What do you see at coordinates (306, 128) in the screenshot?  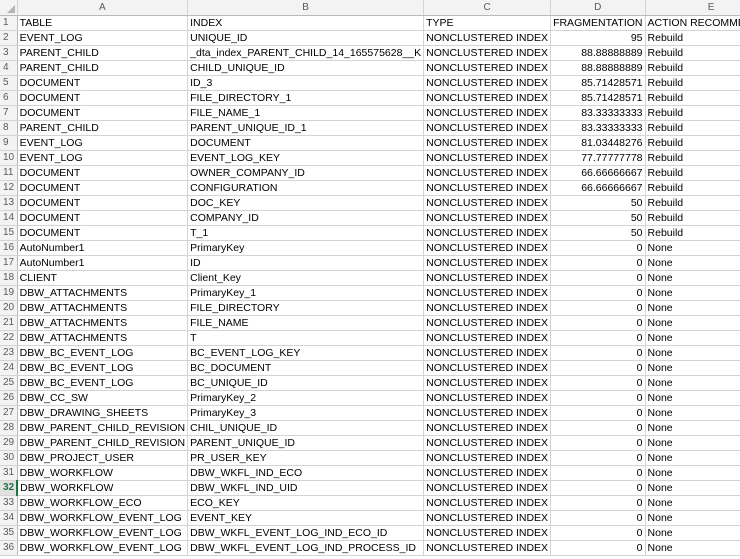 I see `cell-index: PARENT_UNIQUE_ID_1` at bounding box center [306, 128].